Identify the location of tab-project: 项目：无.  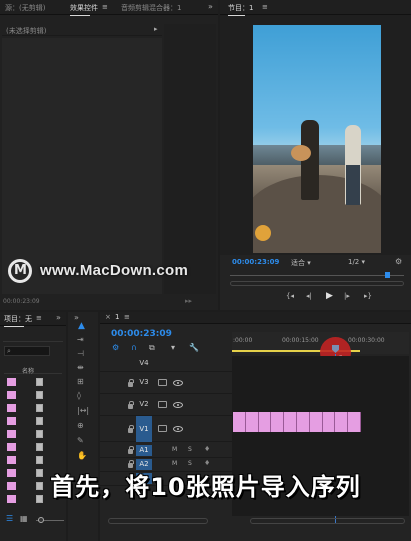
(18, 320).